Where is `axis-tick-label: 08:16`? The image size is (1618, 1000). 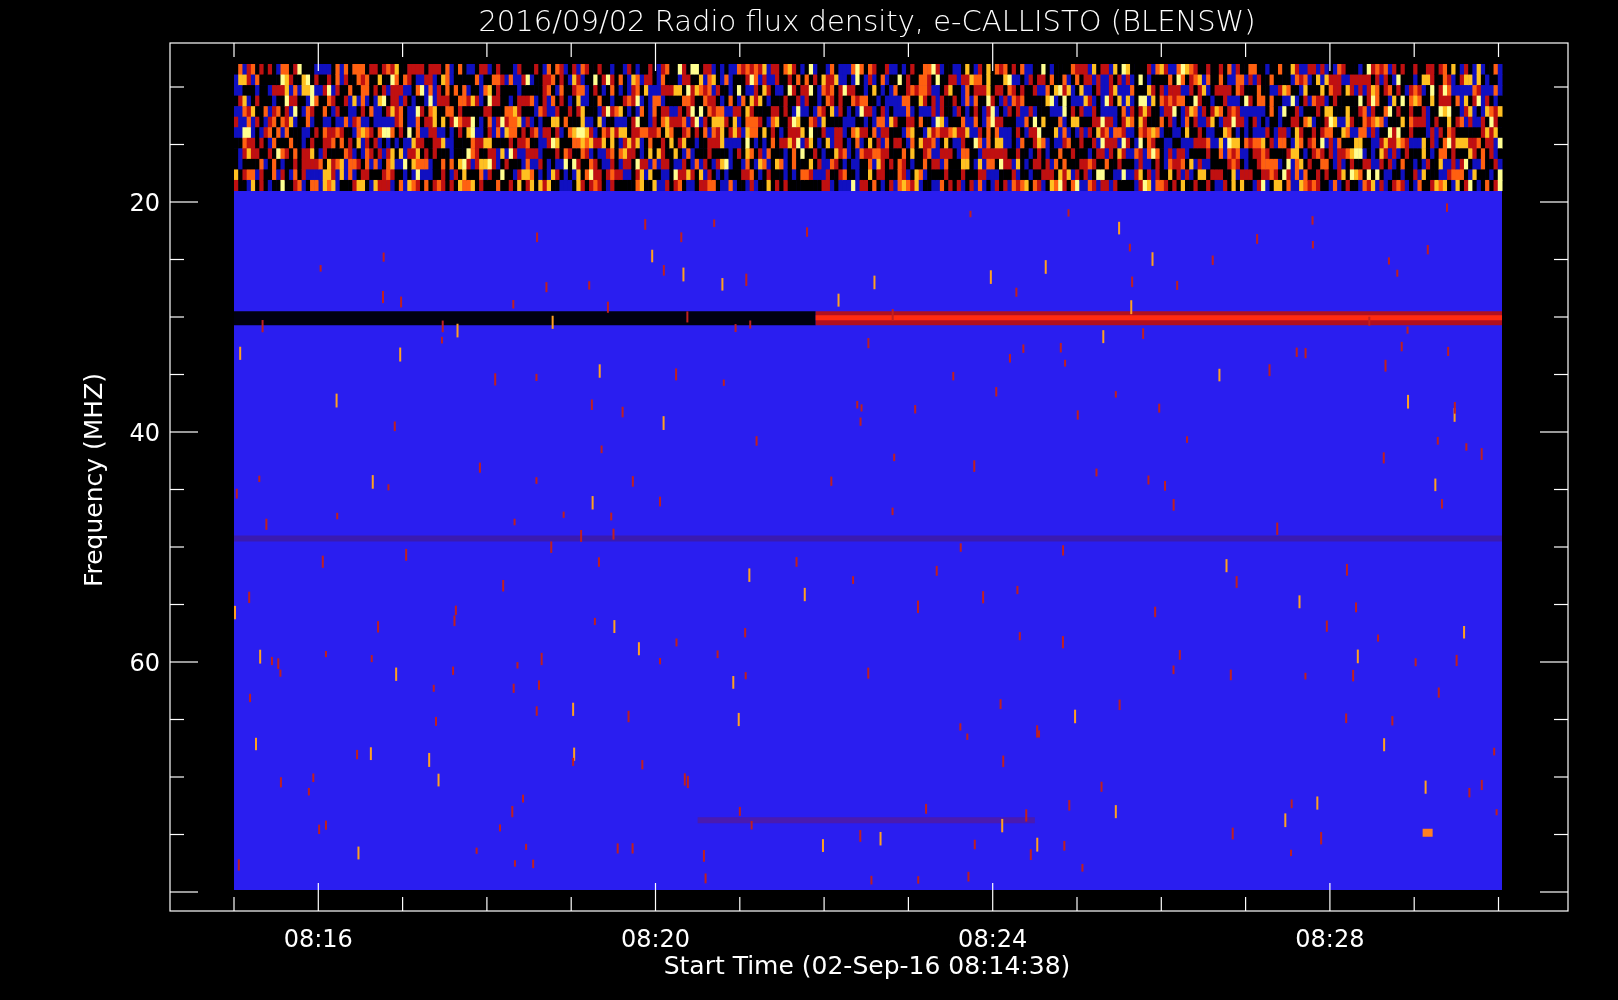
axis-tick-label: 08:16 is located at coordinates (318, 939).